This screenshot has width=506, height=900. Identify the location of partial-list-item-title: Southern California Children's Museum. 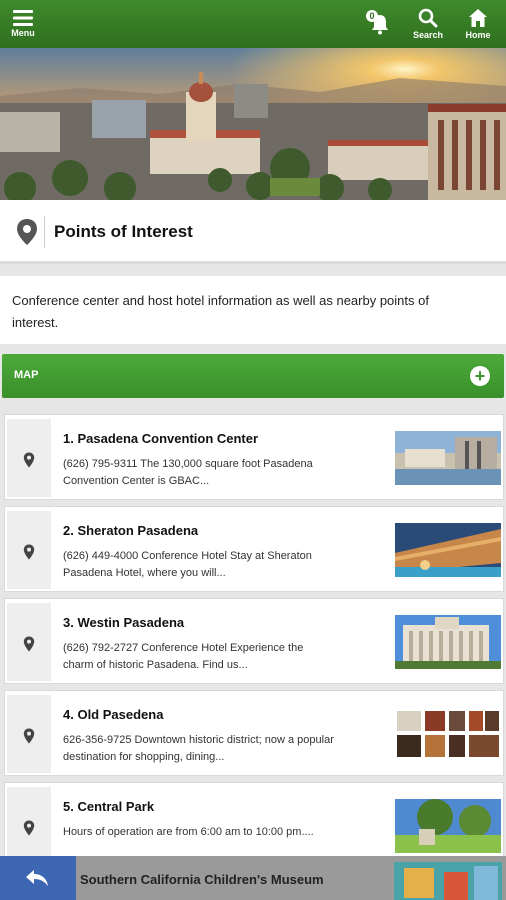
(202, 879).